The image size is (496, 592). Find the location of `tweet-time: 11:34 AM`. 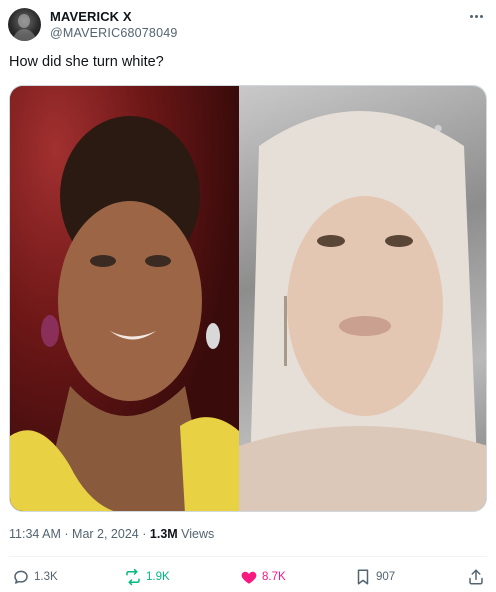

tweet-time: 11:34 AM is located at coordinates (35, 534).